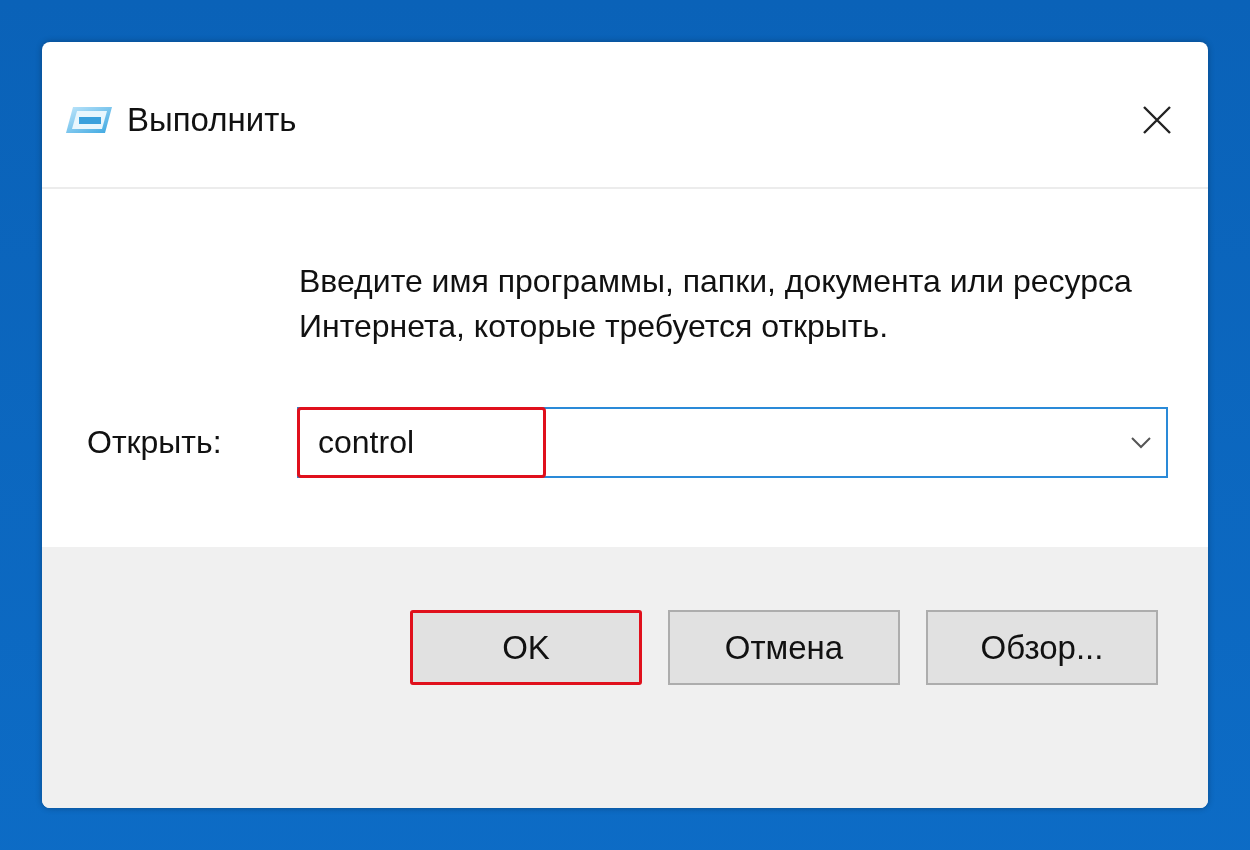 This screenshot has width=1250, height=850. I want to click on prompt-text: Введите имя программы, папки, документа или ресурса Интернета, которые требуется открыть., so click(716, 304).